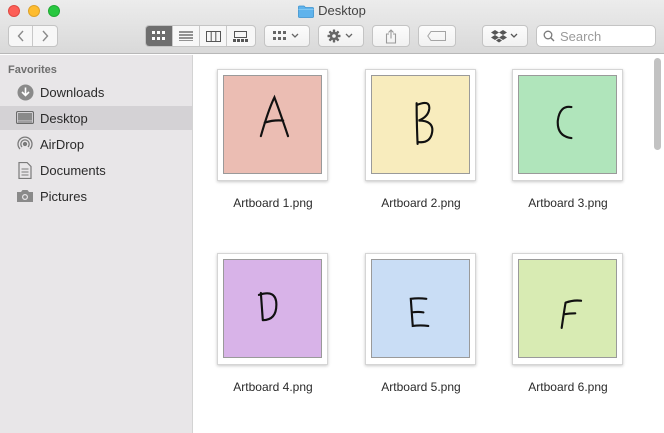  What do you see at coordinates (32, 70) in the screenshot?
I see `sidebar-section-header: Favorites` at bounding box center [32, 70].